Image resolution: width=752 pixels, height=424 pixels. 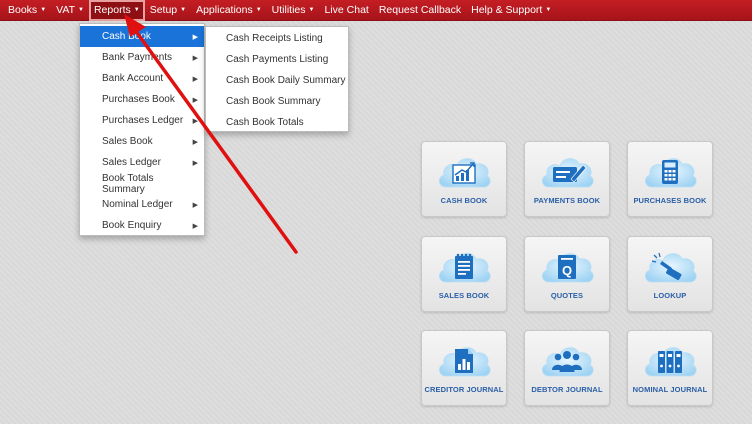 I want to click on tile-label: DEBTOR JOURNAL, so click(x=567, y=389).